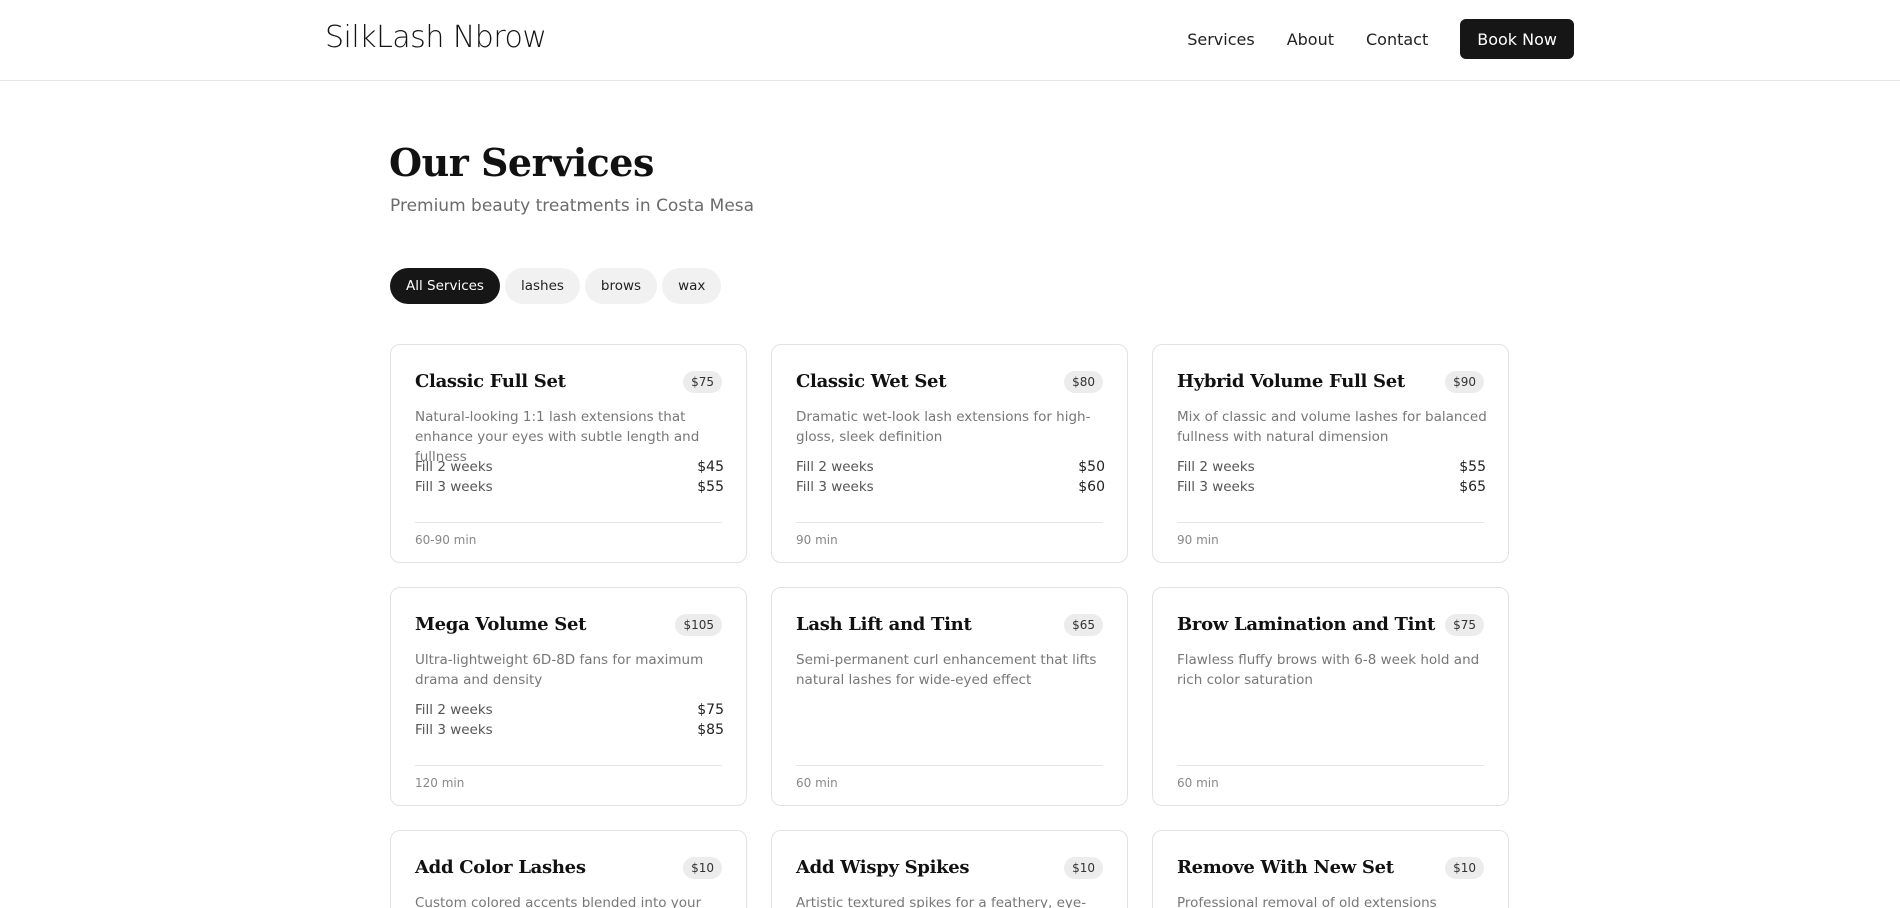  What do you see at coordinates (884, 624) in the screenshot?
I see `service-name: Lash Lift and Tint` at bounding box center [884, 624].